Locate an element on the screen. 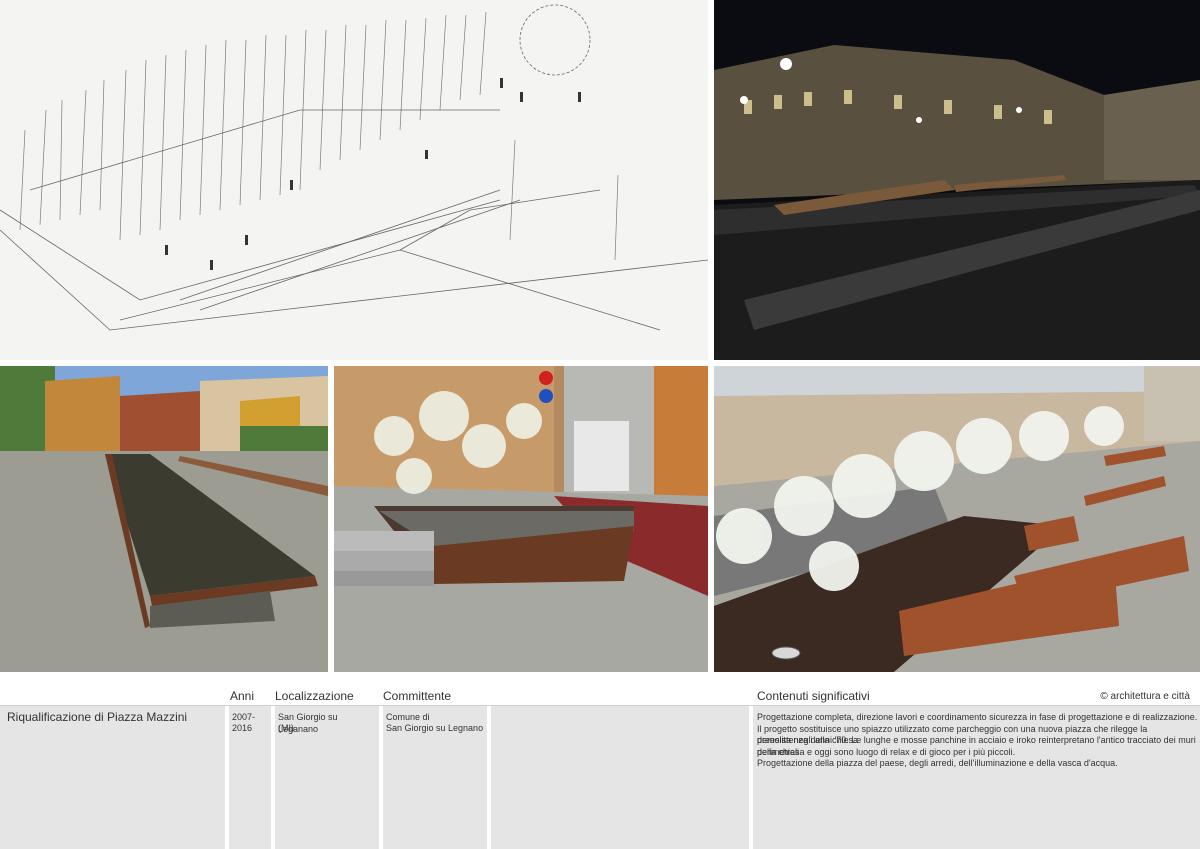  header-contenuti: Contenuti significativi is located at coordinates (813, 696).